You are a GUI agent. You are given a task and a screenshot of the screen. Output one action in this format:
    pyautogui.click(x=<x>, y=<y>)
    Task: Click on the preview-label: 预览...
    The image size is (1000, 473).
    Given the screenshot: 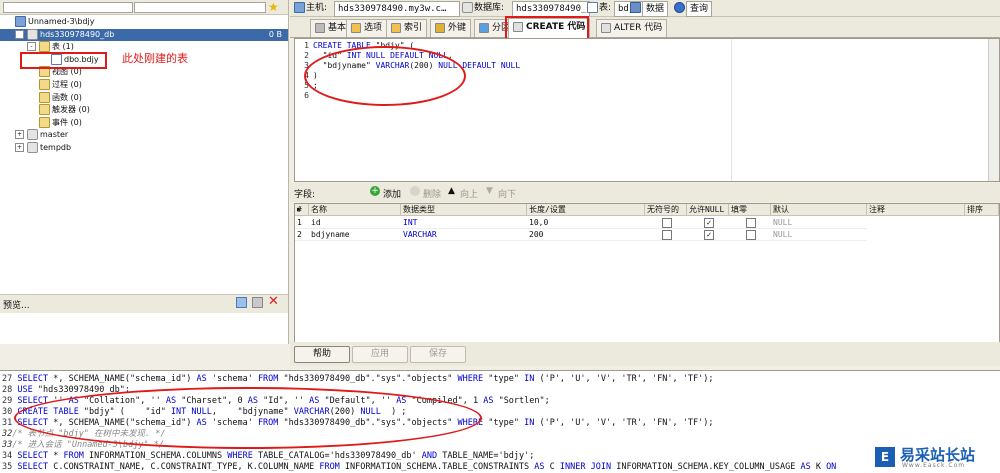 What is the action you would take?
    pyautogui.click(x=16, y=306)
    